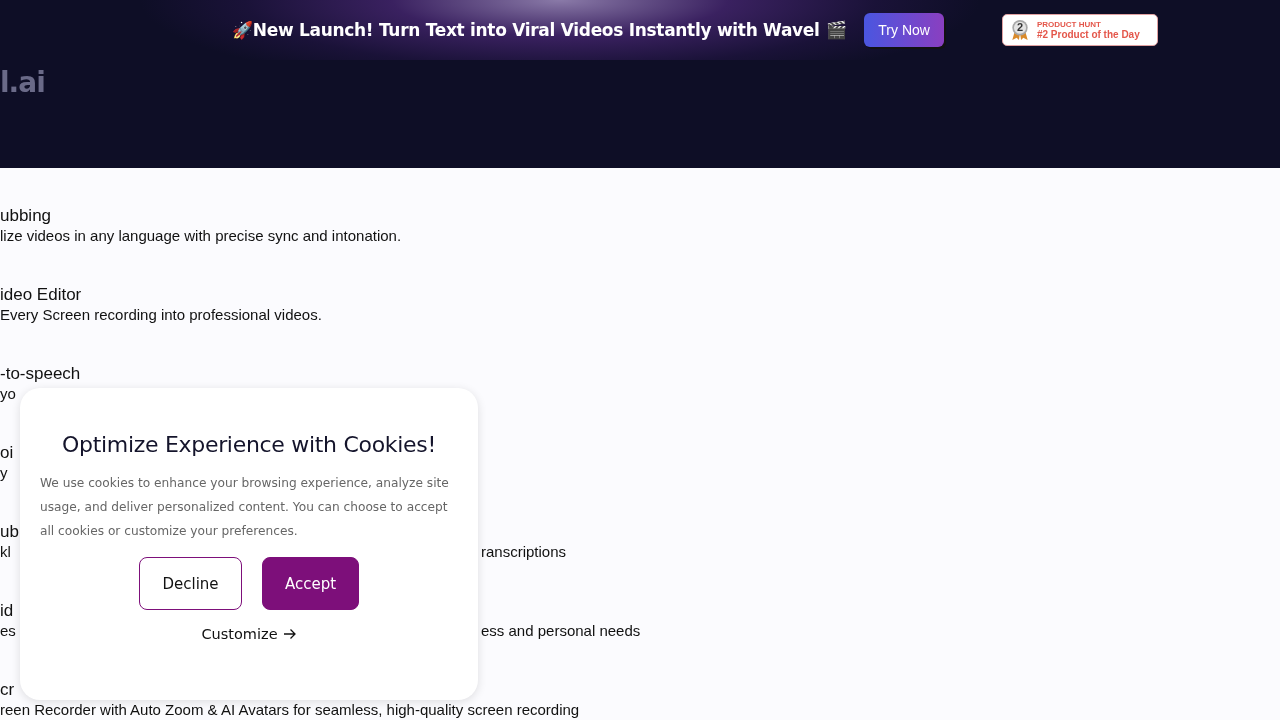 The image size is (1280, 720). Describe the element at coordinates (7, 453) in the screenshot. I see `feature-title: oi` at that location.